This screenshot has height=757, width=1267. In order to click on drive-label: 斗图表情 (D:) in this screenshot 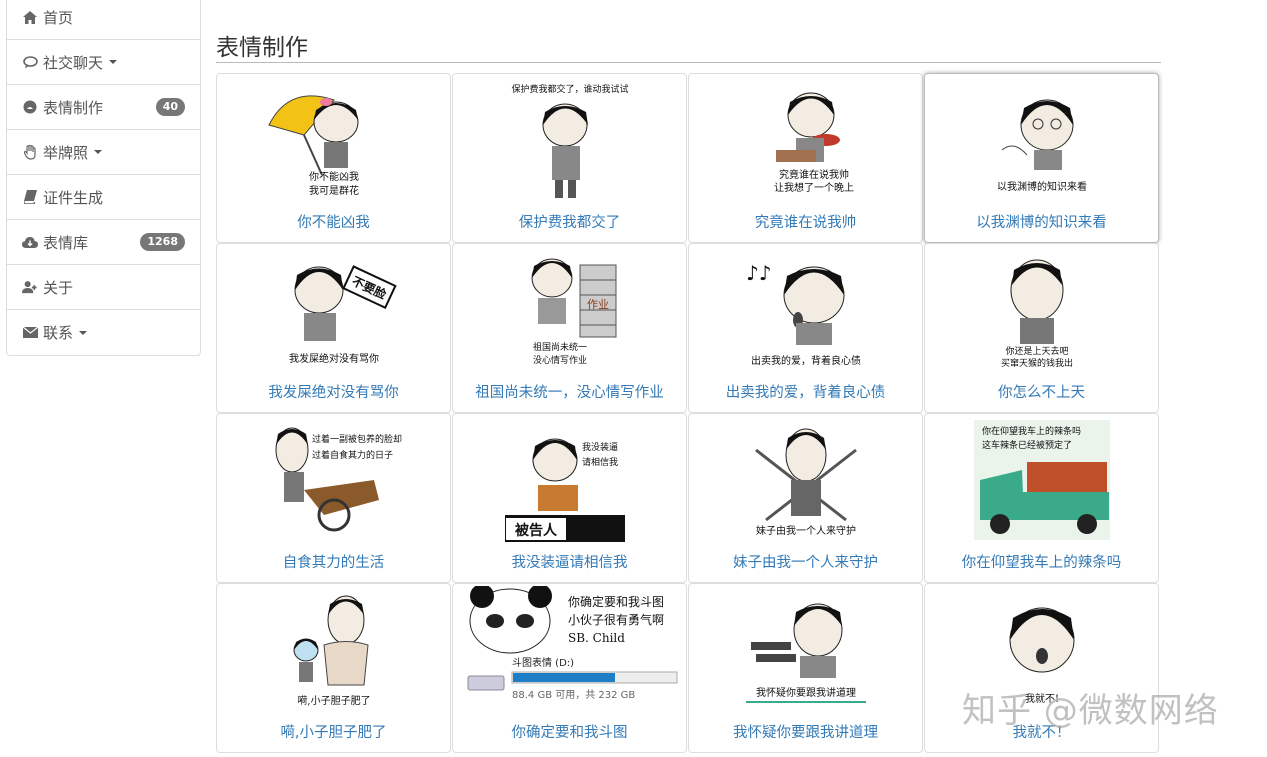, I will do `click(543, 662)`.